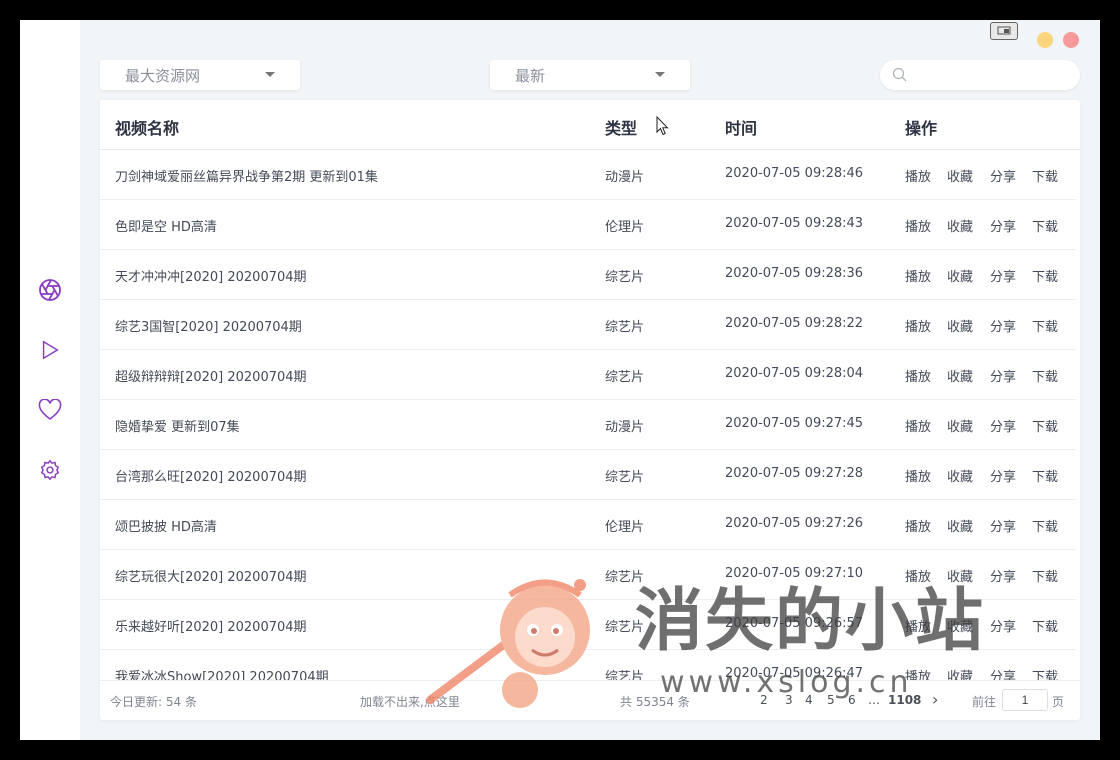 This screenshot has height=760, width=1120. I want to click on chevron-down-icon, so click(270, 74).